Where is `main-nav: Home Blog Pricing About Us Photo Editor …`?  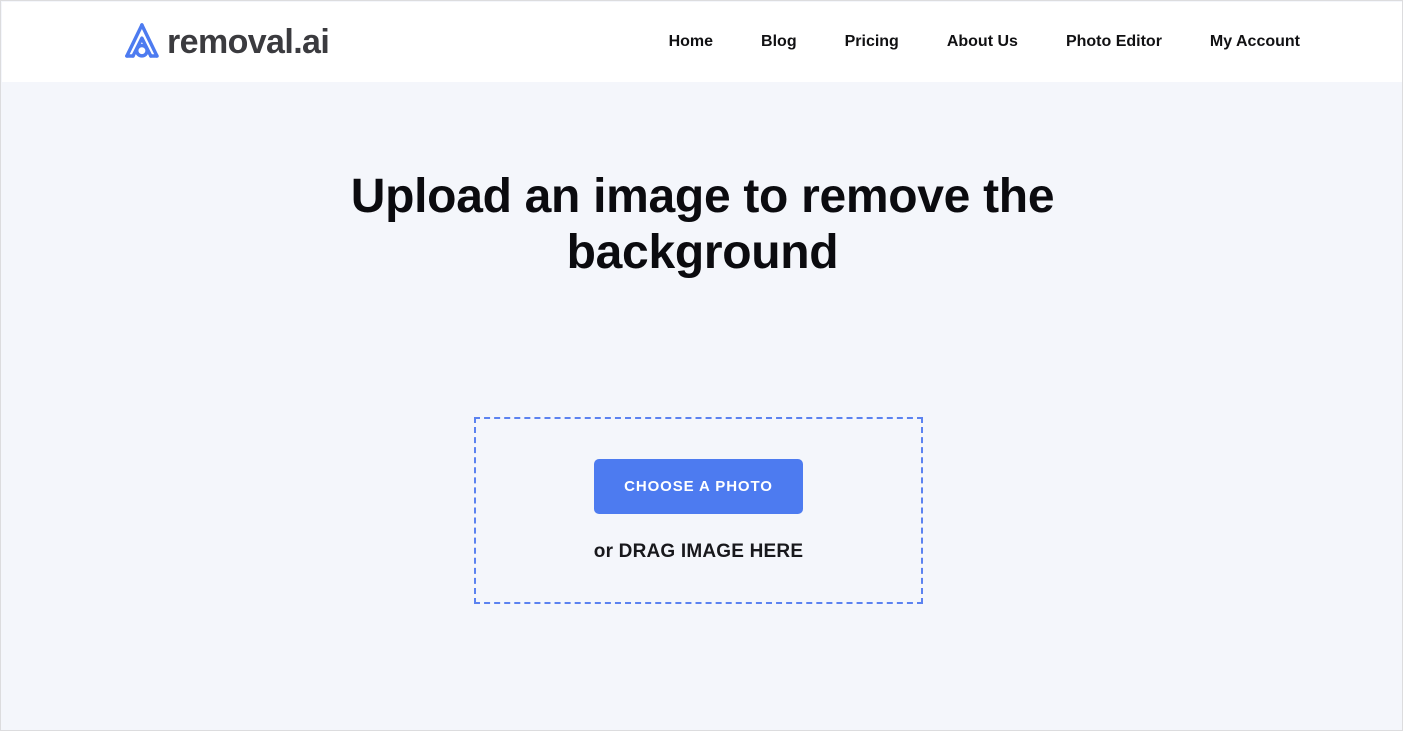
main-nav: Home Blog Pricing About Us Photo Editor … is located at coordinates (972, 42).